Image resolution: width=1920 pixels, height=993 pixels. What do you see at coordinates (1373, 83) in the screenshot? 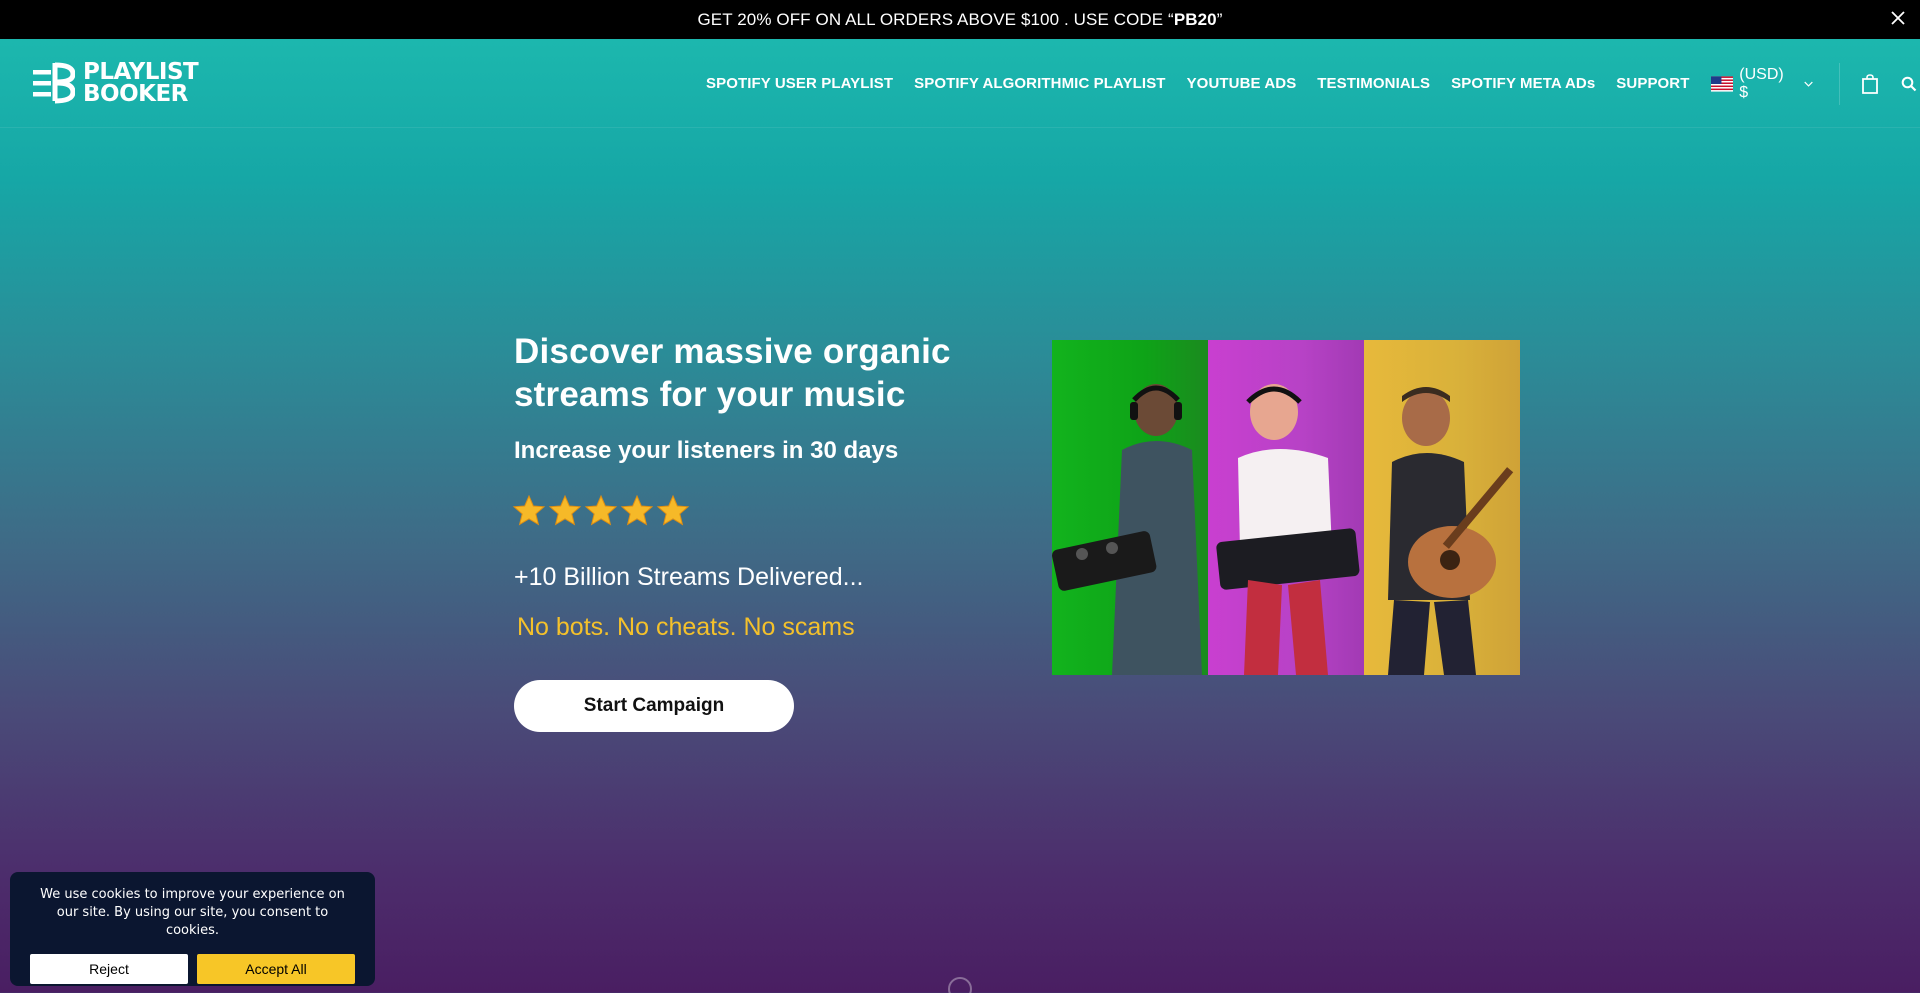
I see `nav-testimonials: TESTIMONIALS` at bounding box center [1373, 83].